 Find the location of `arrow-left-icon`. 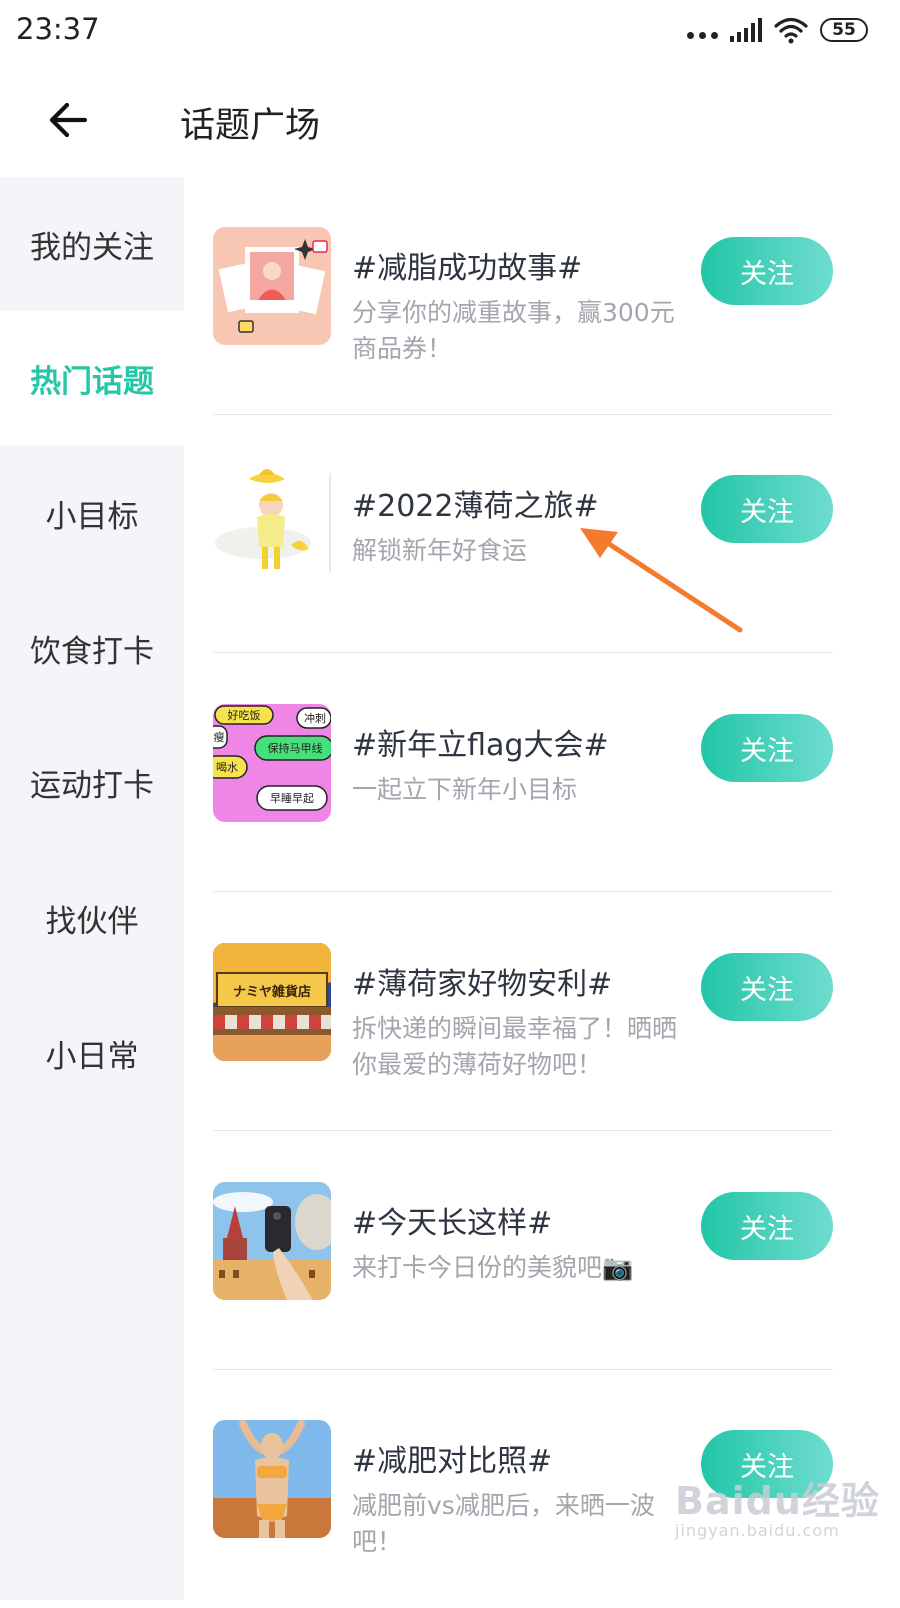

arrow-left-icon is located at coordinates (68, 120).